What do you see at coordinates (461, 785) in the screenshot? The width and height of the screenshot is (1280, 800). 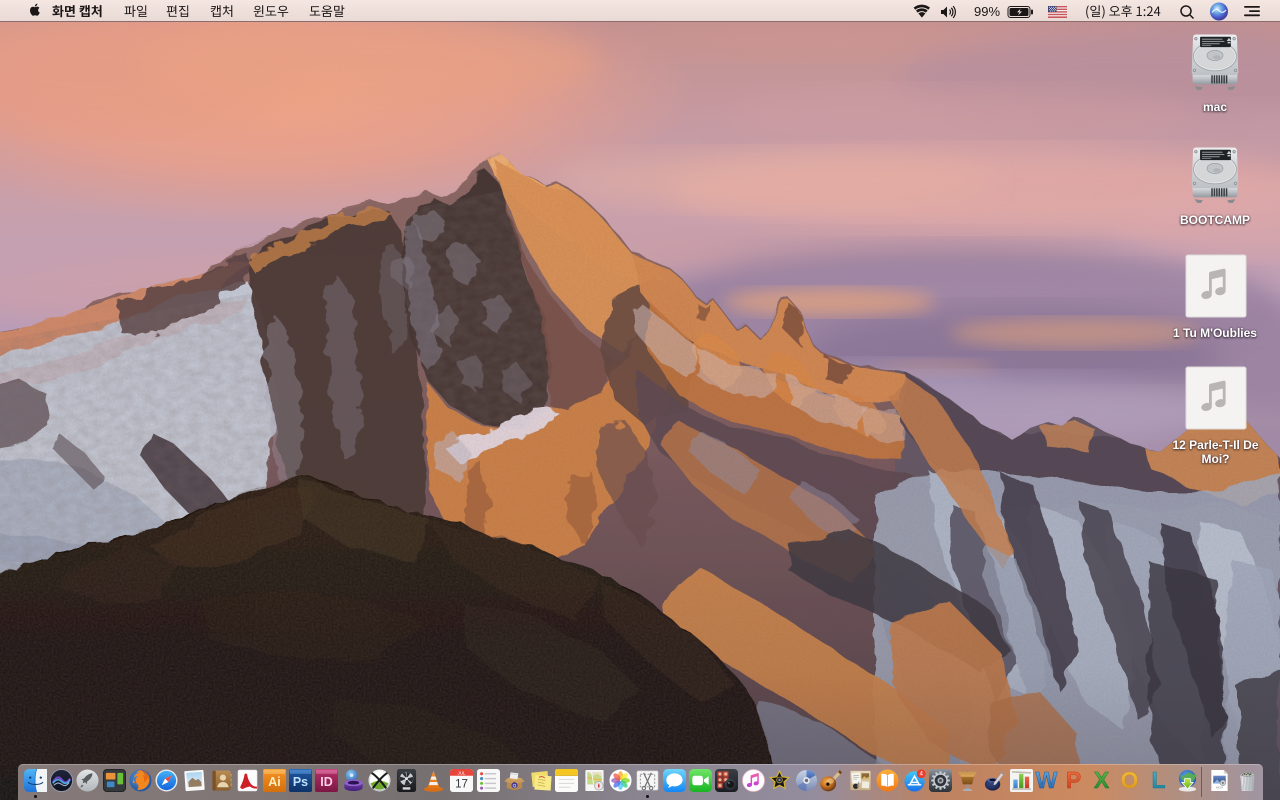 I see `svg-text: 17` at bounding box center [461, 785].